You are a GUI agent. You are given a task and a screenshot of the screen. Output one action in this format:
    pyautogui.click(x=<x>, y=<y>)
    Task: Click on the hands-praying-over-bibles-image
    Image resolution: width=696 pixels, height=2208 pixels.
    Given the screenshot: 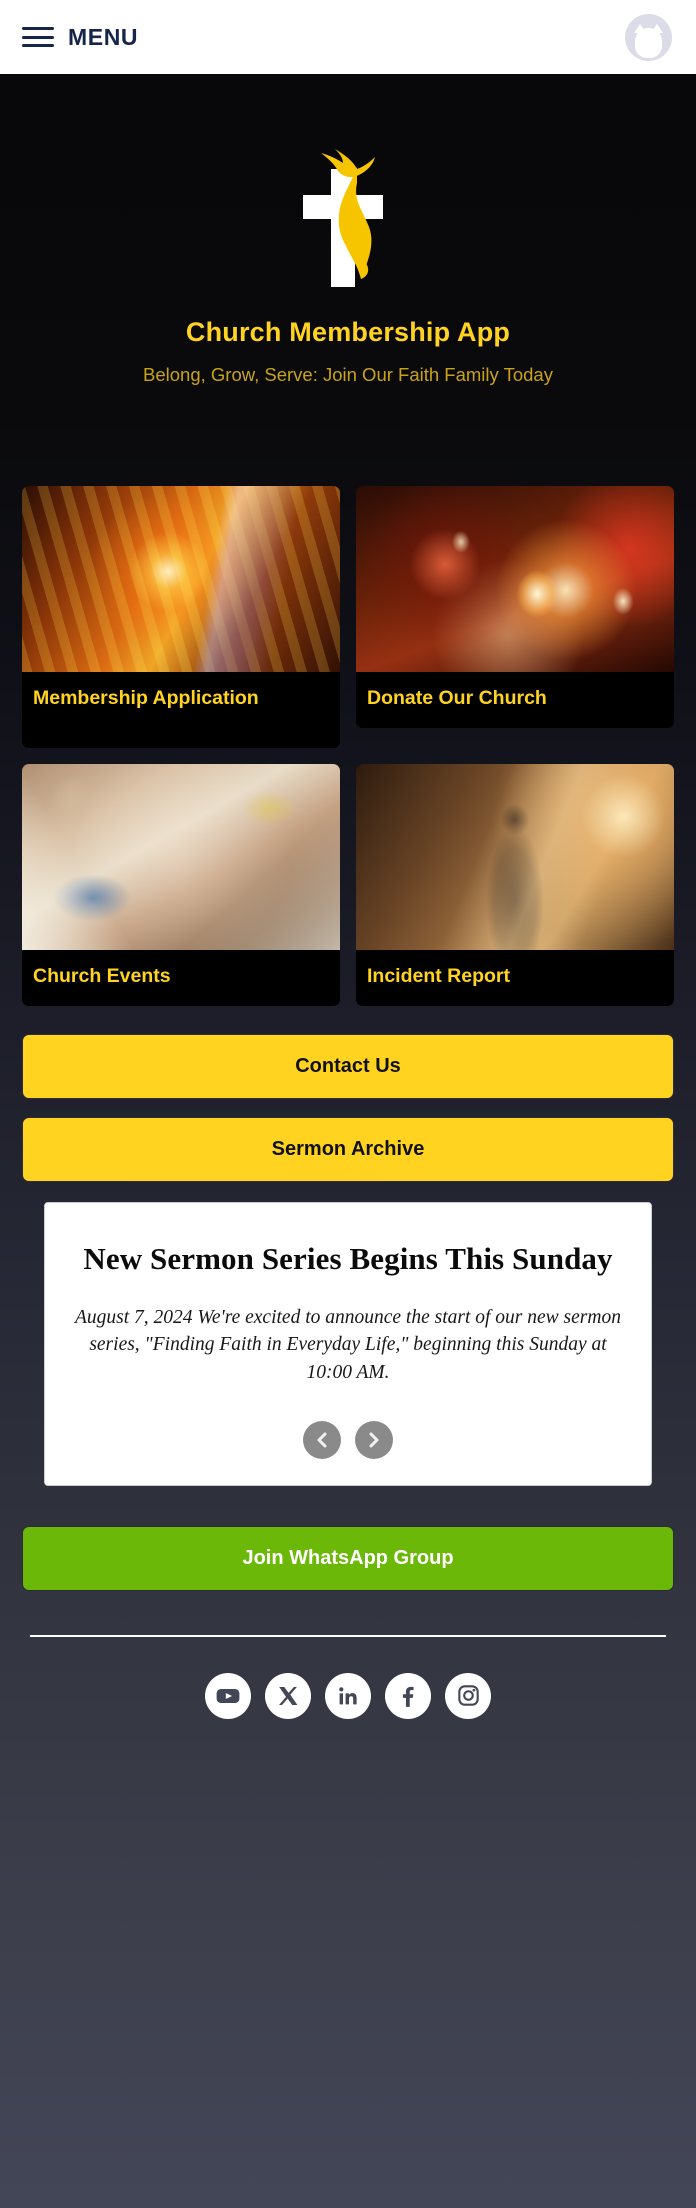 What is the action you would take?
    pyautogui.click(x=181, y=857)
    